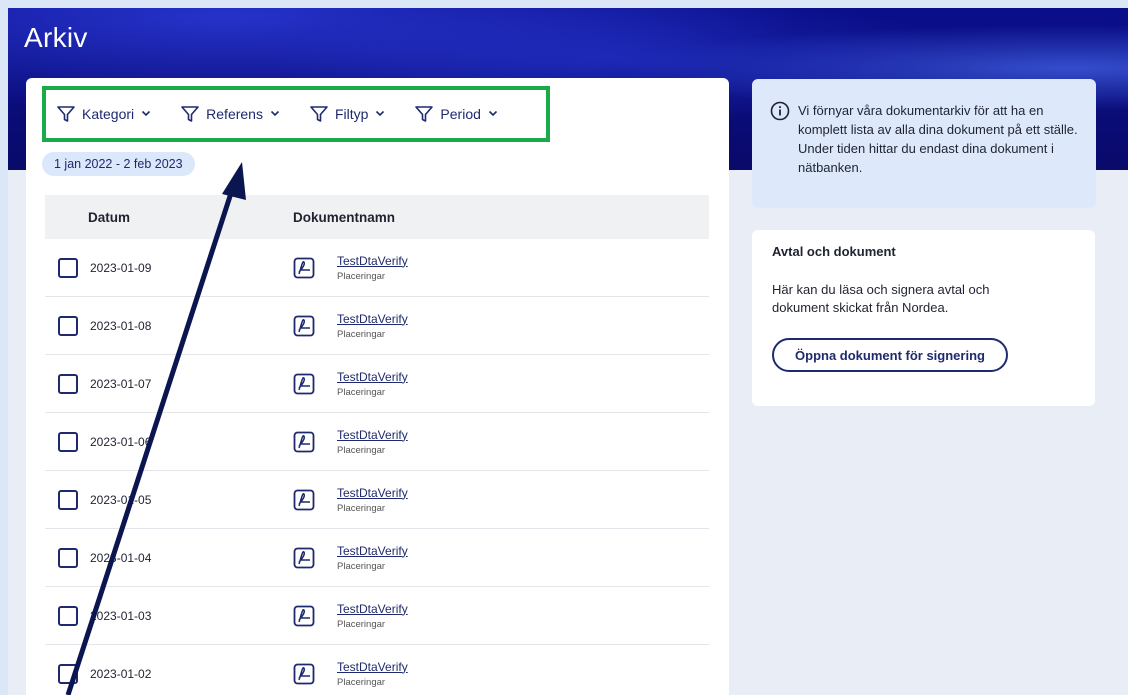 The width and height of the screenshot is (1128, 695). I want to click on row-date: 2023-01-09, so click(121, 267).